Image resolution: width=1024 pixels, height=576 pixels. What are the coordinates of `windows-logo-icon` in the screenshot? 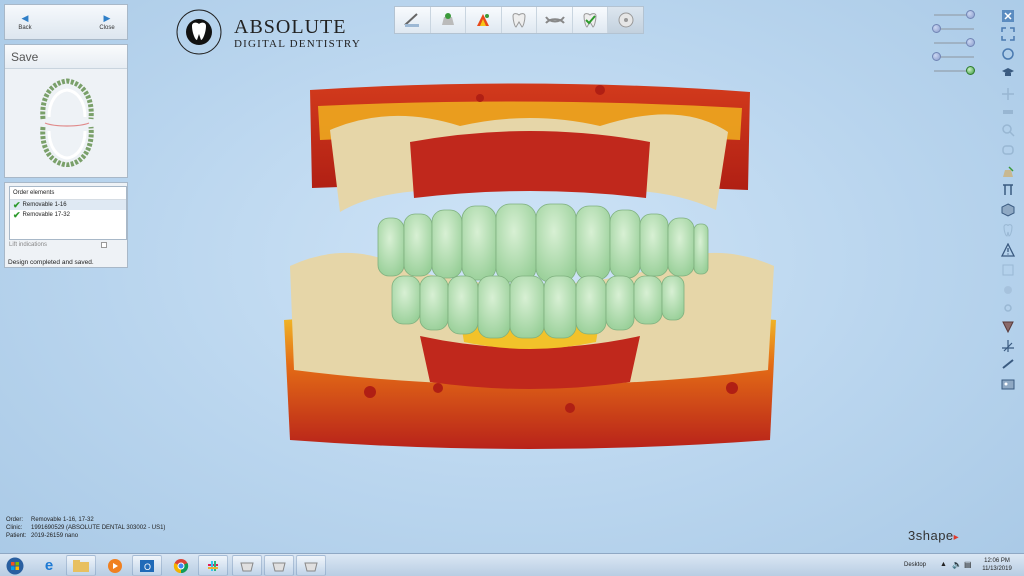 It's located at (15, 565).